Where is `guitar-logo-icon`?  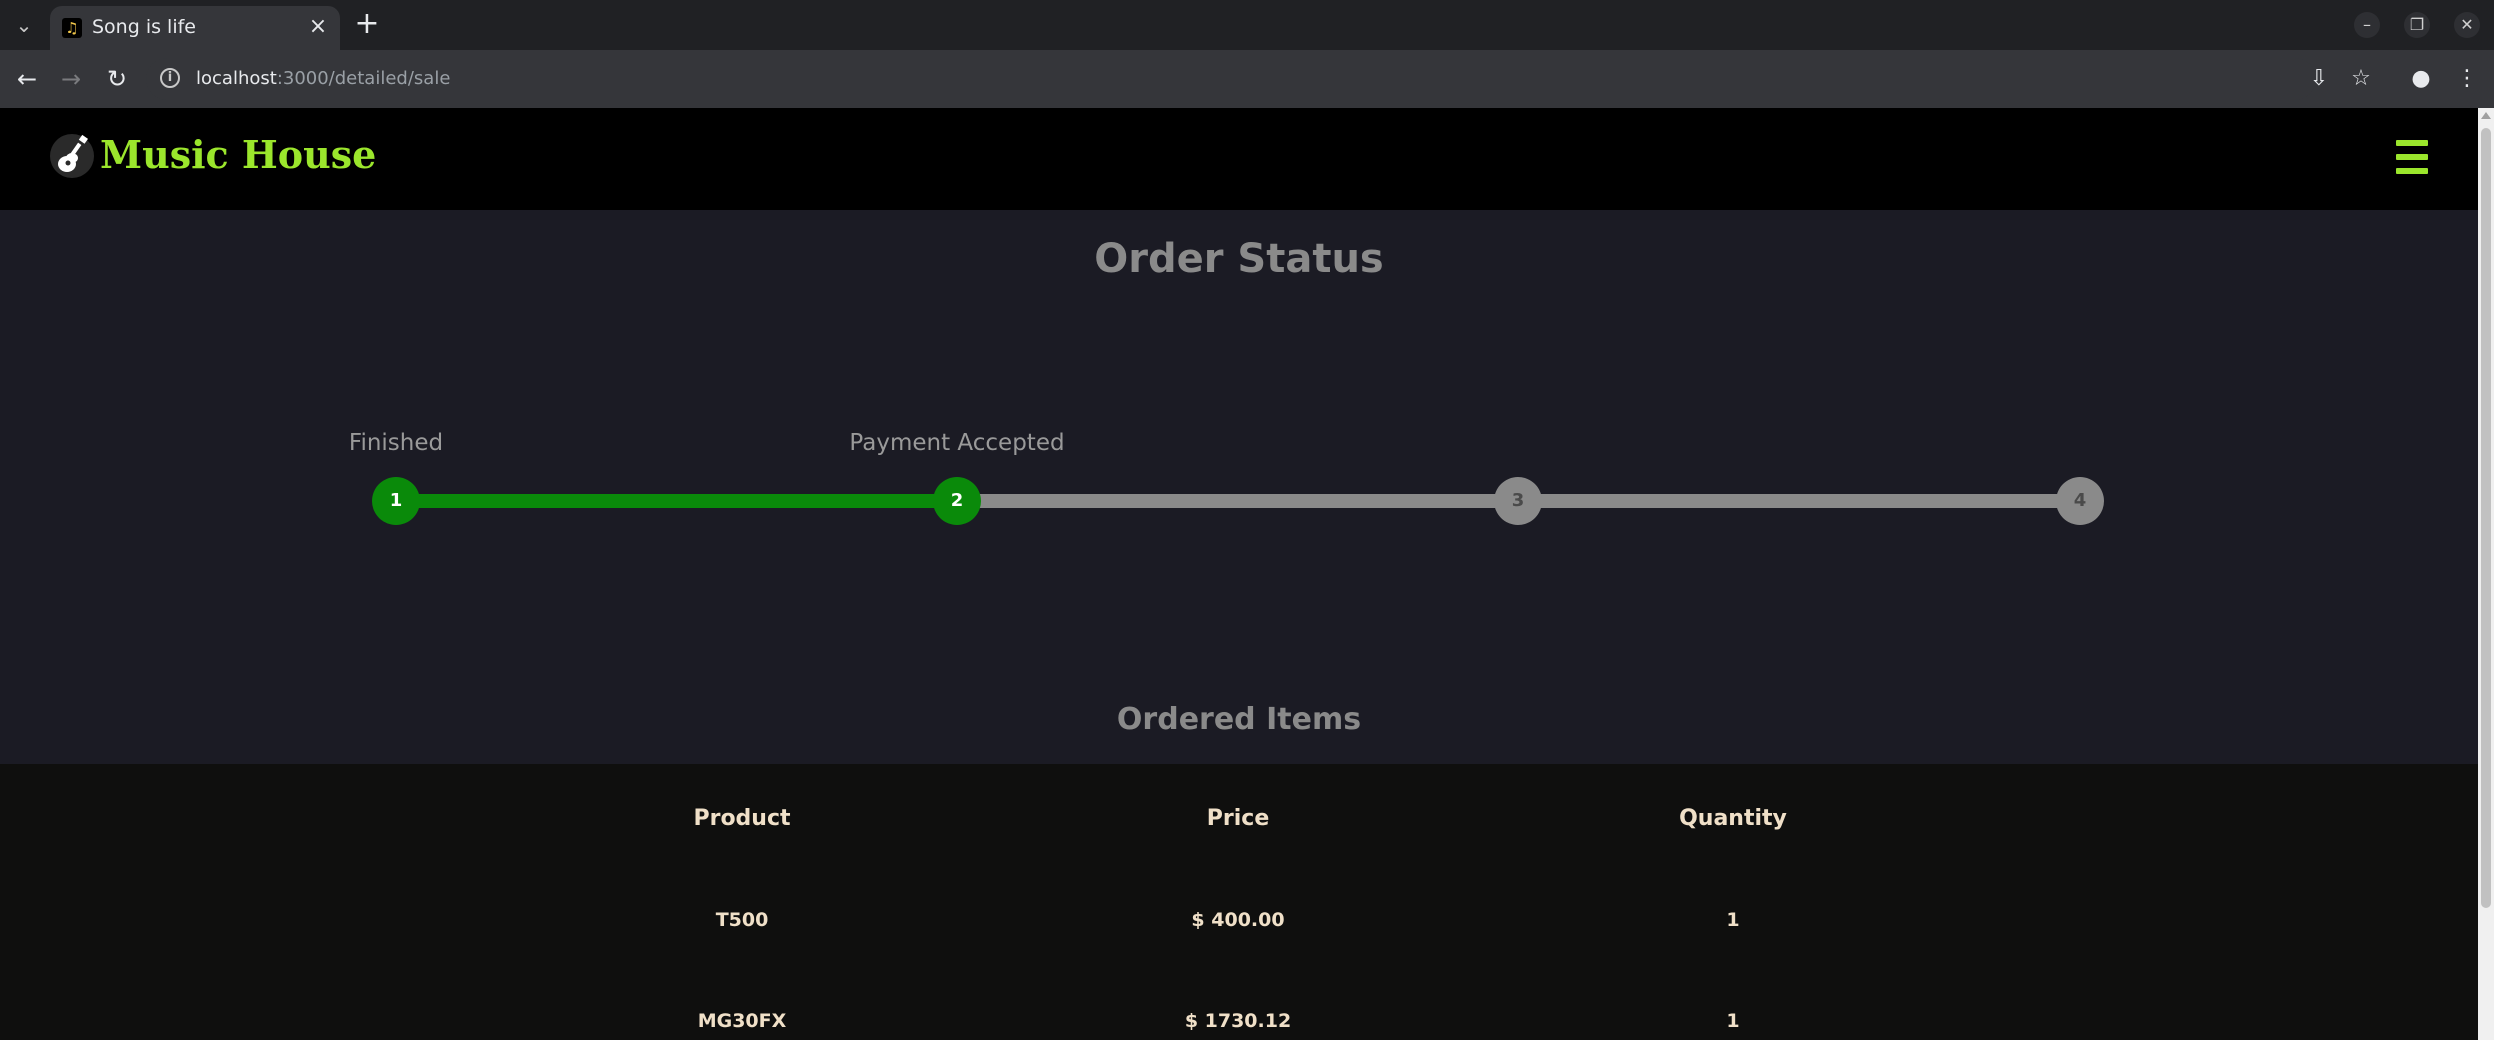 guitar-logo-icon is located at coordinates (72, 156).